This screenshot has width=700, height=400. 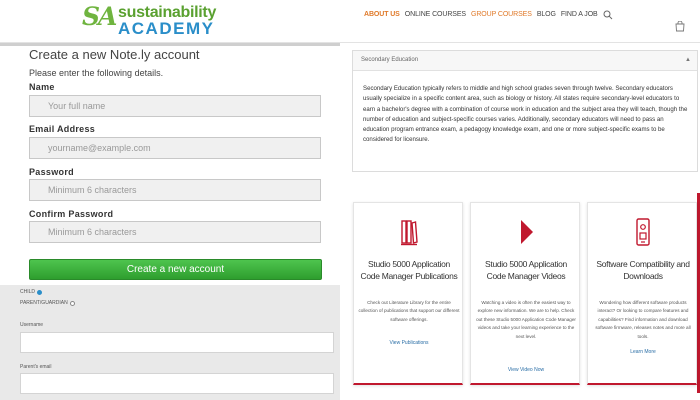 What do you see at coordinates (390, 60) in the screenshot?
I see `accordion-title: Secondary Education` at bounding box center [390, 60].